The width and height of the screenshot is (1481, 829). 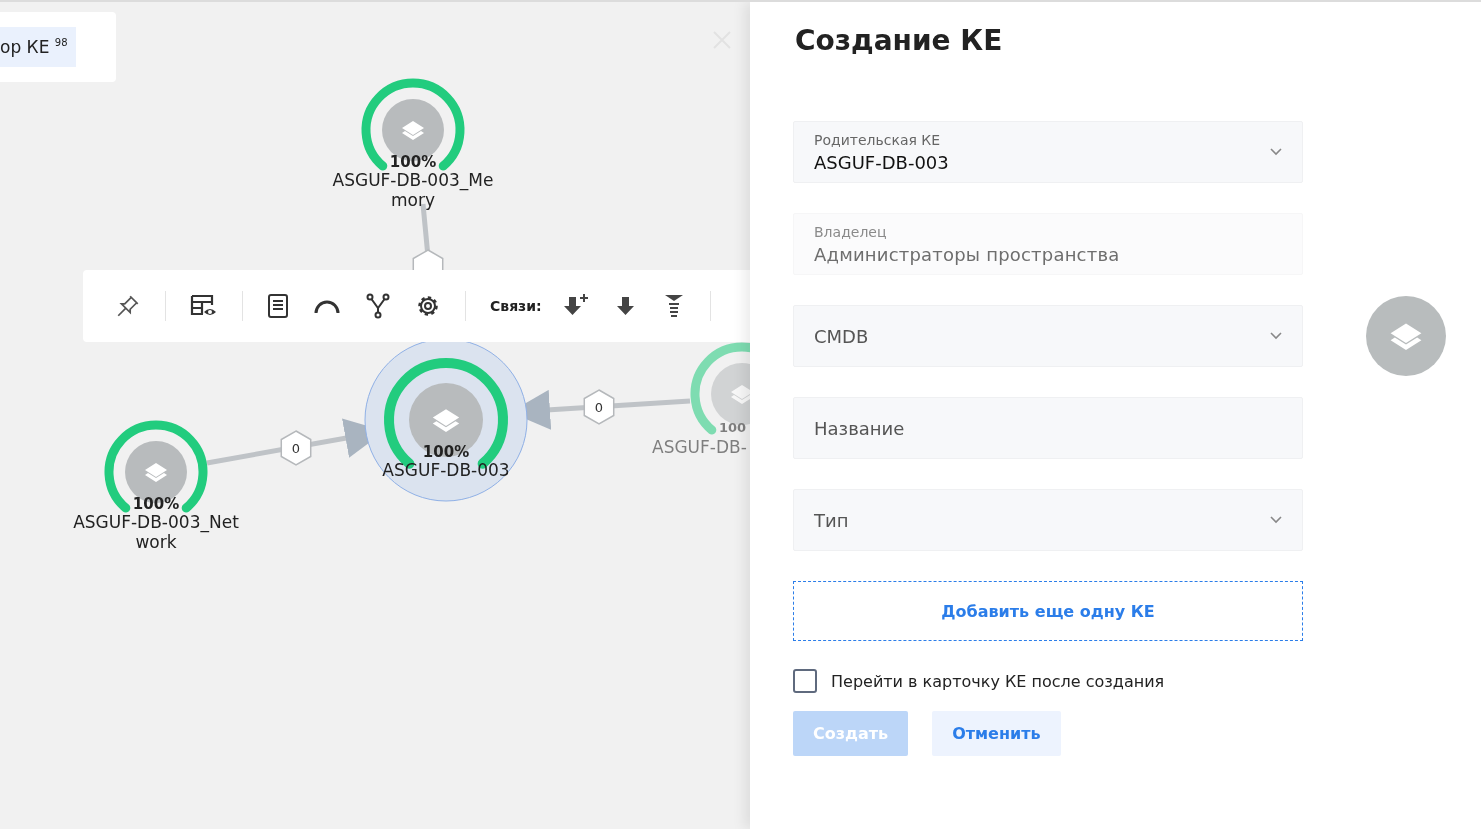 What do you see at coordinates (428, 306) in the screenshot?
I see `settings-icon` at bounding box center [428, 306].